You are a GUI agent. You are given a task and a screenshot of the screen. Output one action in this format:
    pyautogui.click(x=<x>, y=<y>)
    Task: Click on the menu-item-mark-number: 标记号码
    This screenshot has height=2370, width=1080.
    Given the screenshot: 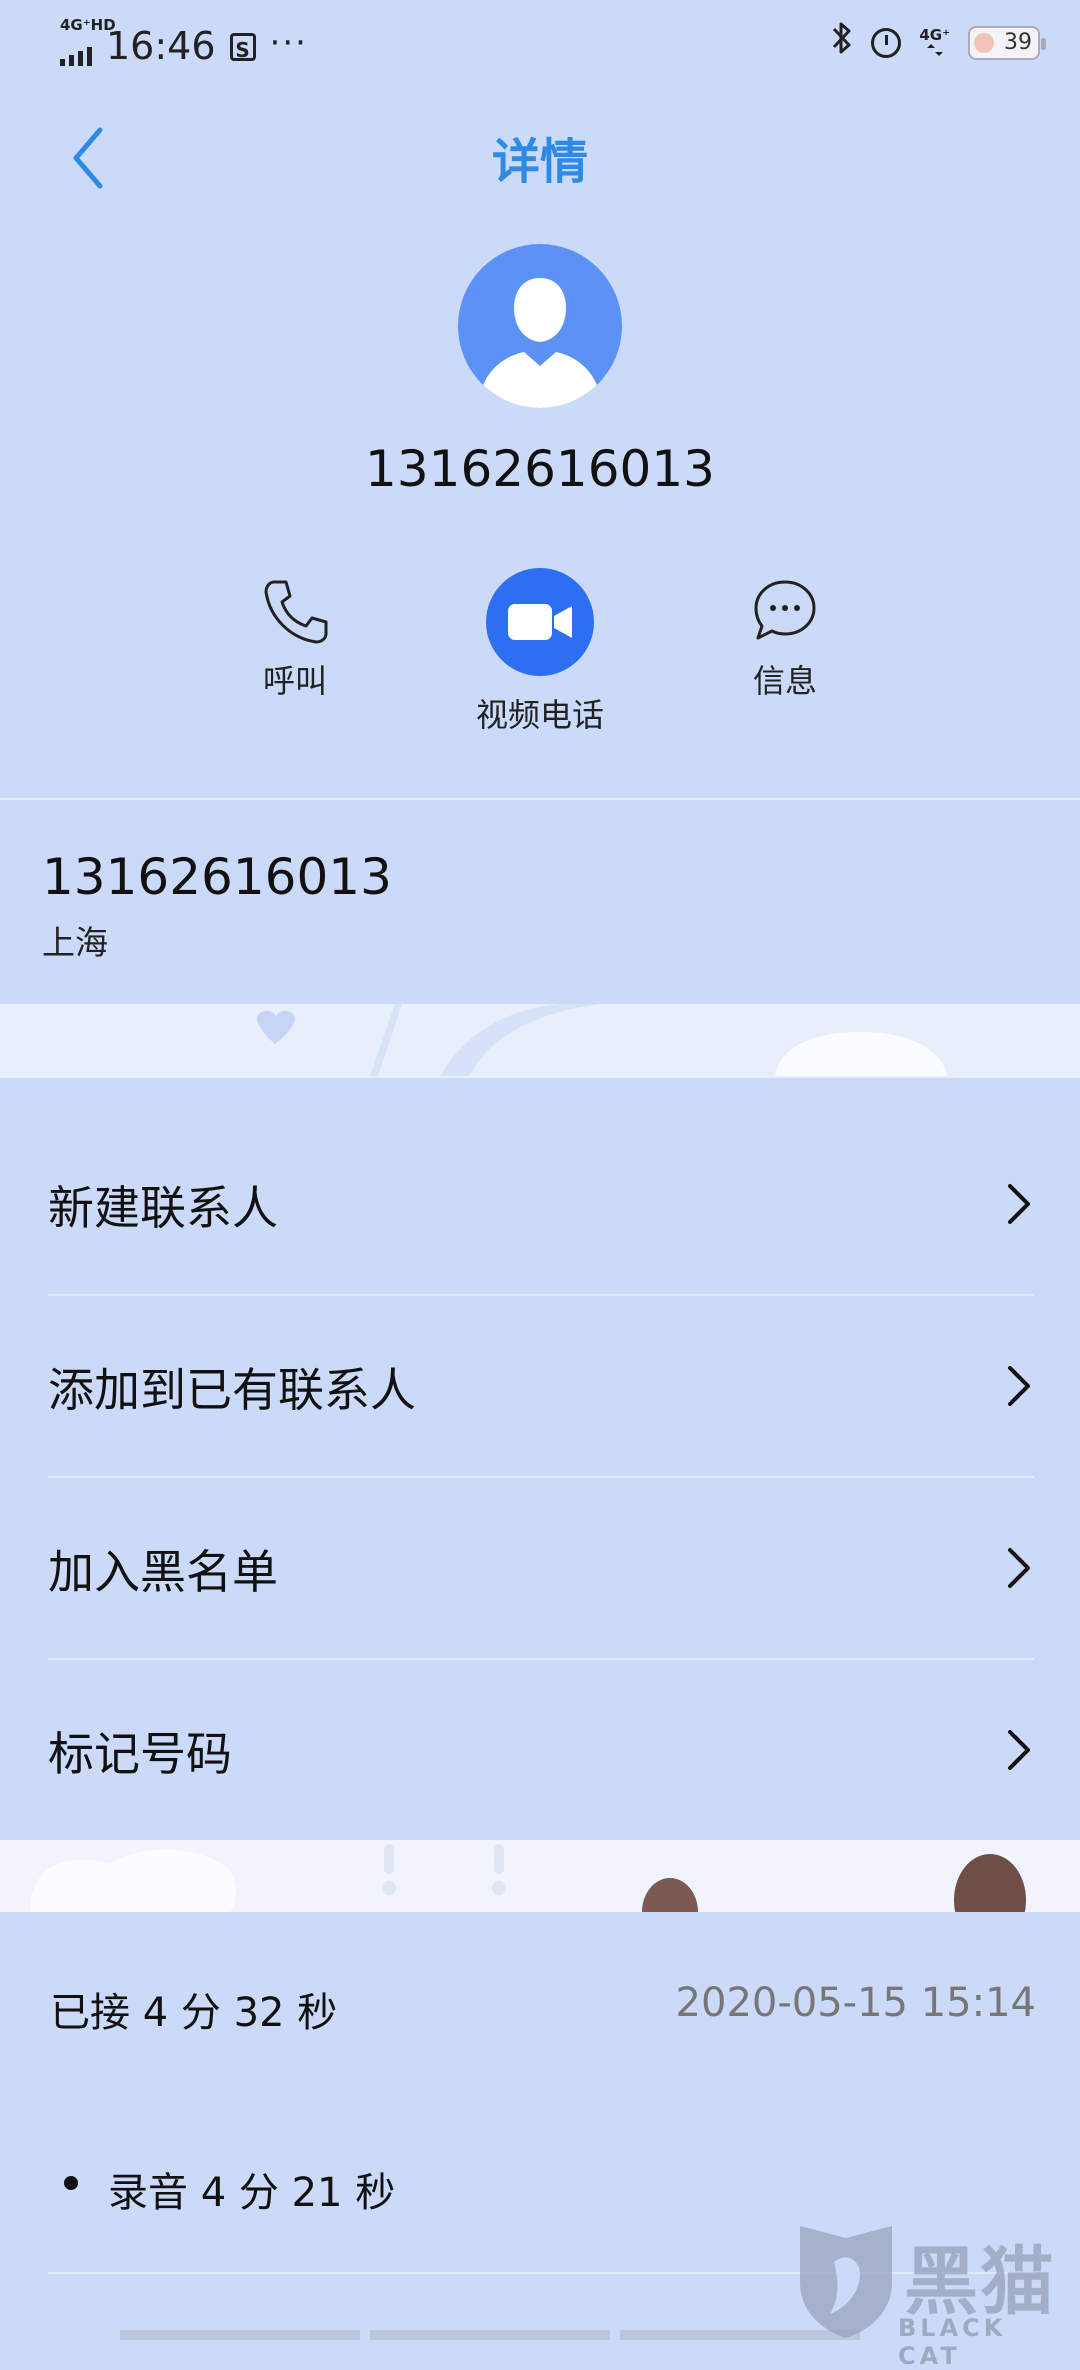 What is the action you would take?
    pyautogui.click(x=541, y=1750)
    